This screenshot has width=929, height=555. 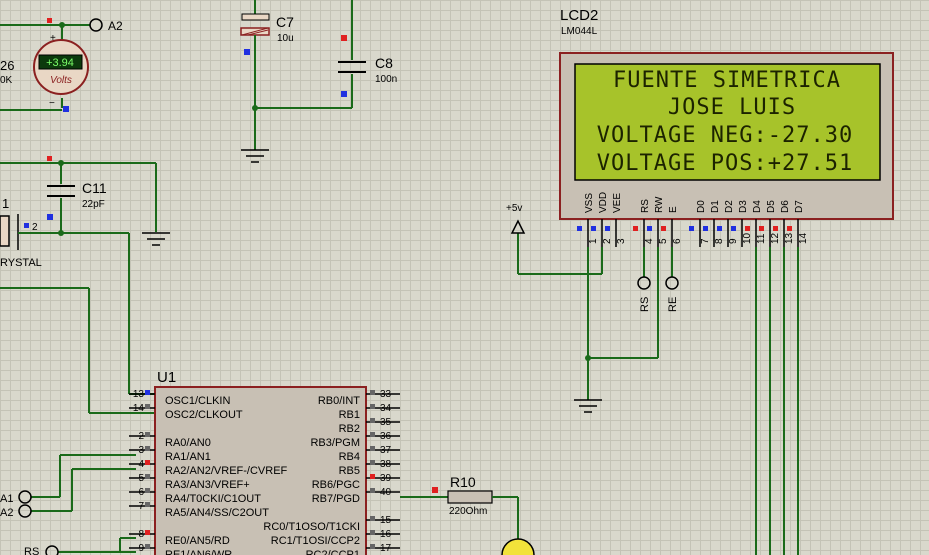 What do you see at coordinates (335, 443) in the screenshot?
I see `u1-pin-label: RB3/PGM` at bounding box center [335, 443].